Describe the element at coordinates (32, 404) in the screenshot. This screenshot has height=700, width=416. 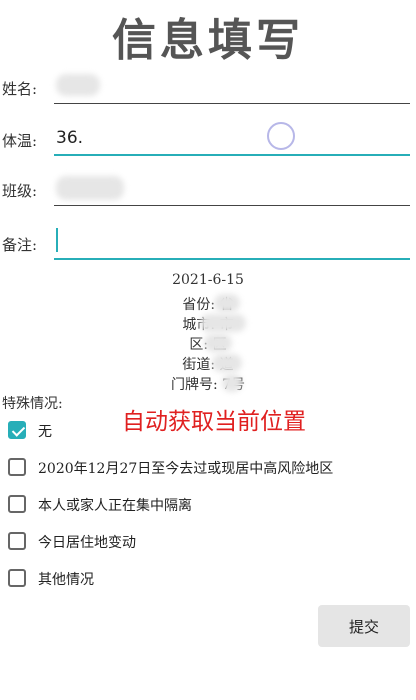
I see `special-section-label: 特殊情况:` at that location.